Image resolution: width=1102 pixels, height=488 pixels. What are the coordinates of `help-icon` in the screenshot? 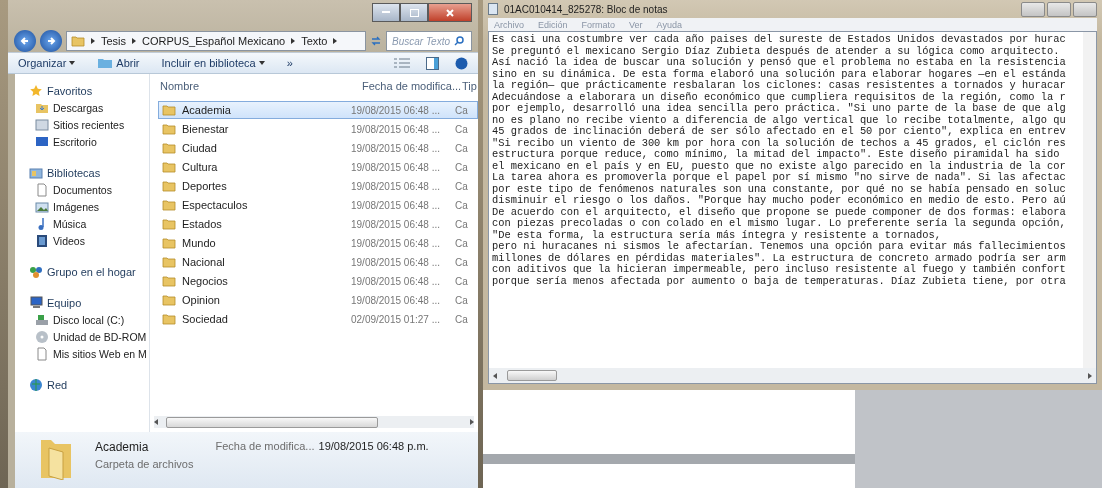 It's located at (461, 63).